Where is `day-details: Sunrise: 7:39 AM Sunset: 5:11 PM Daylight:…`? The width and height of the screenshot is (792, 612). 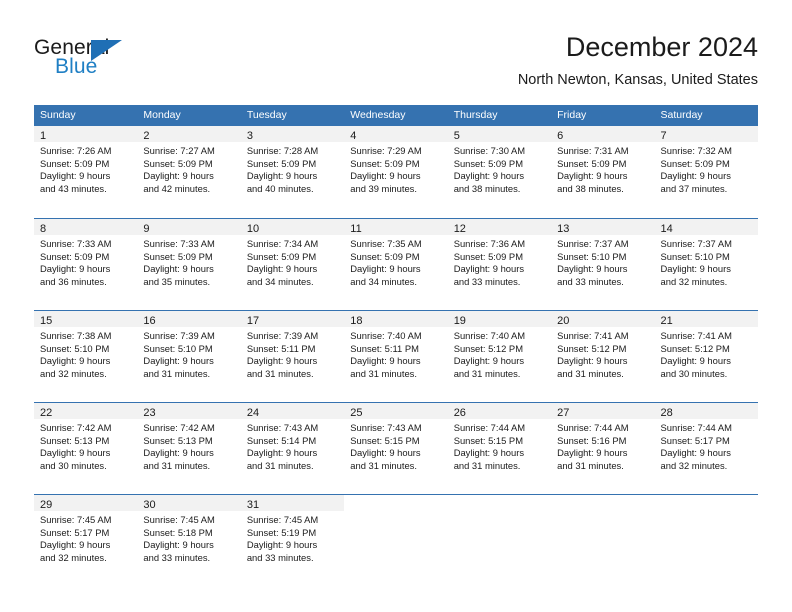
day-details: Sunrise: 7:39 AM Sunset: 5:11 PM Daylight:… is located at coordinates (292, 353).